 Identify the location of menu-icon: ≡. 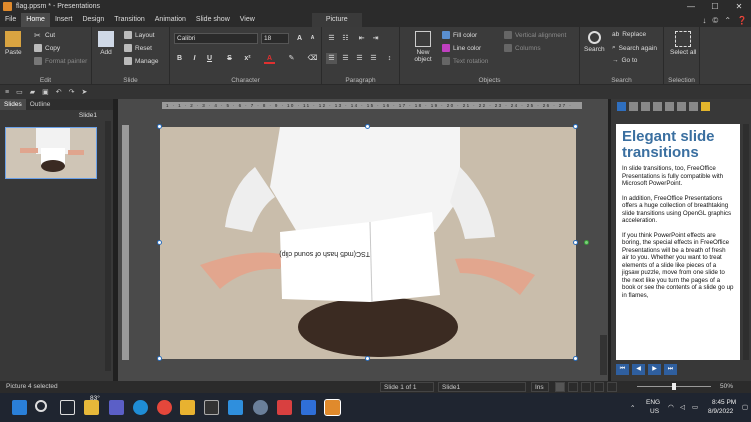
(7, 92).